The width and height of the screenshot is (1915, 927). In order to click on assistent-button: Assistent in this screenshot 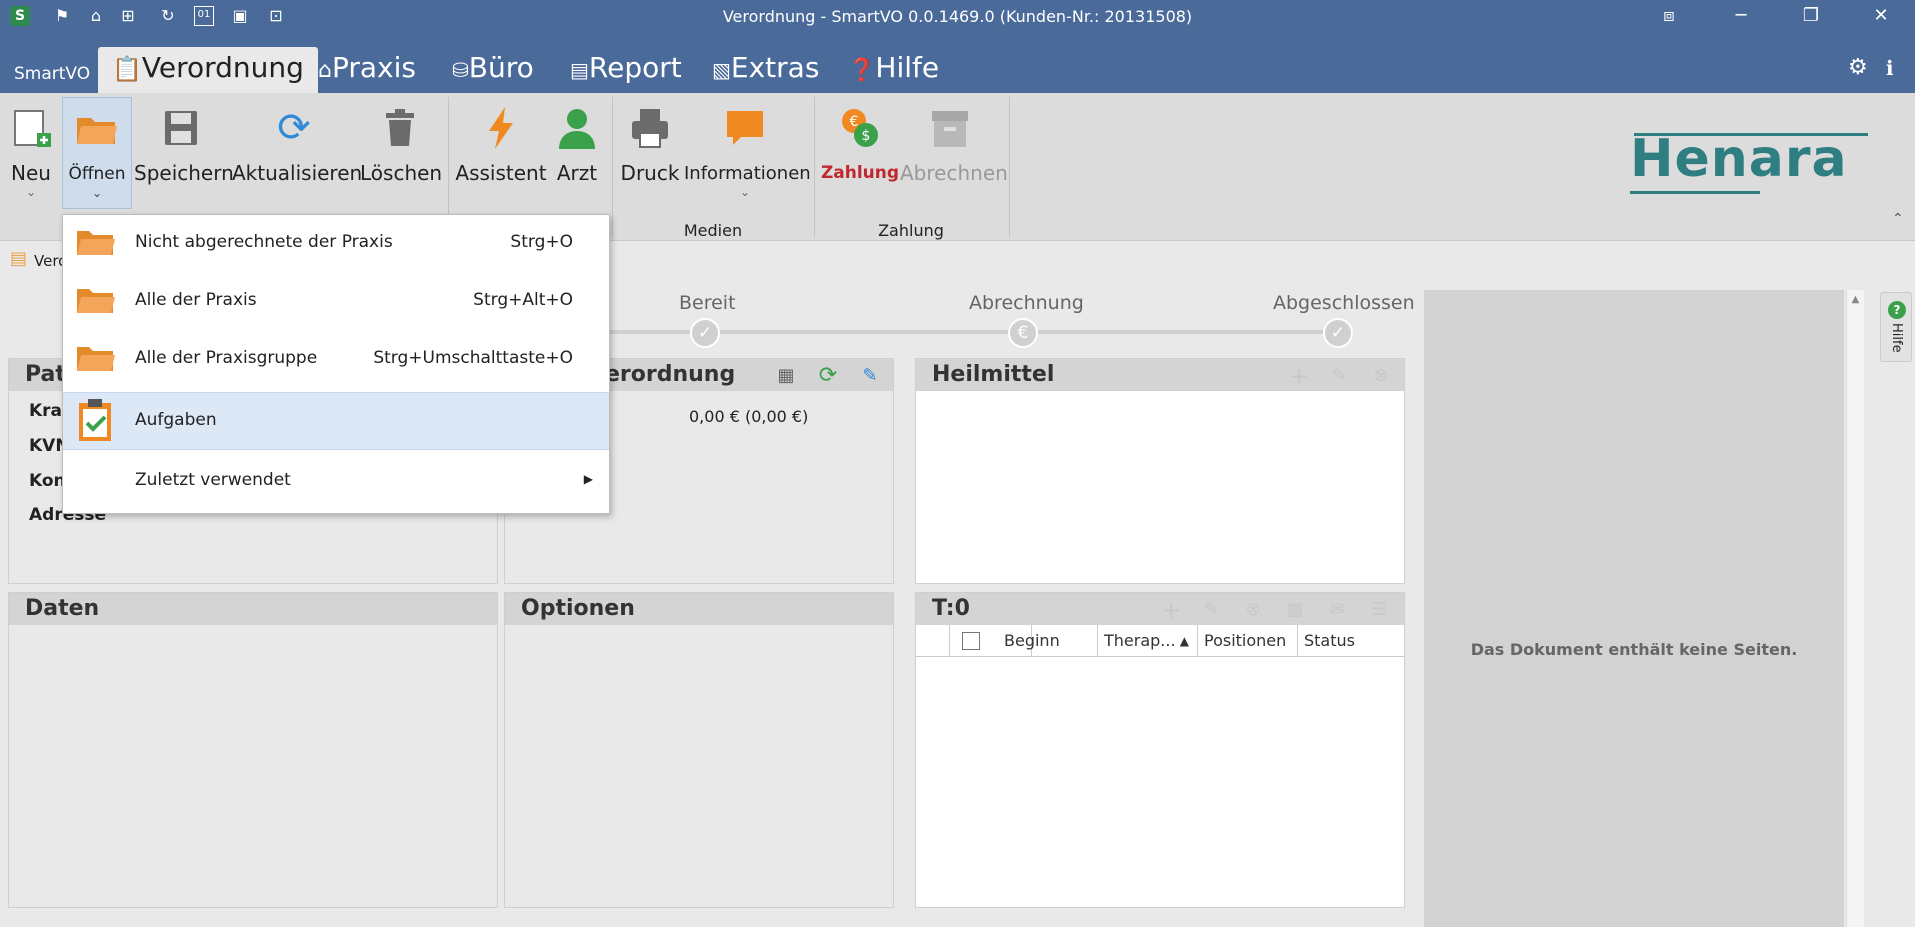, I will do `click(501, 153)`.